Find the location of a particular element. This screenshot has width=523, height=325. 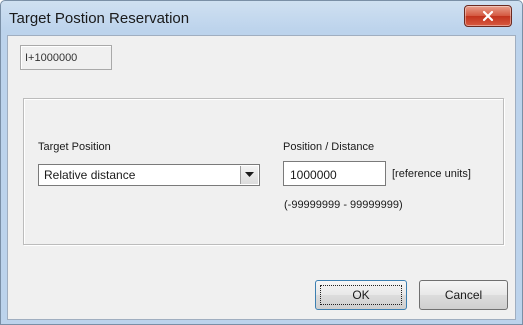

reference-units-label: [reference units] is located at coordinates (431, 174).